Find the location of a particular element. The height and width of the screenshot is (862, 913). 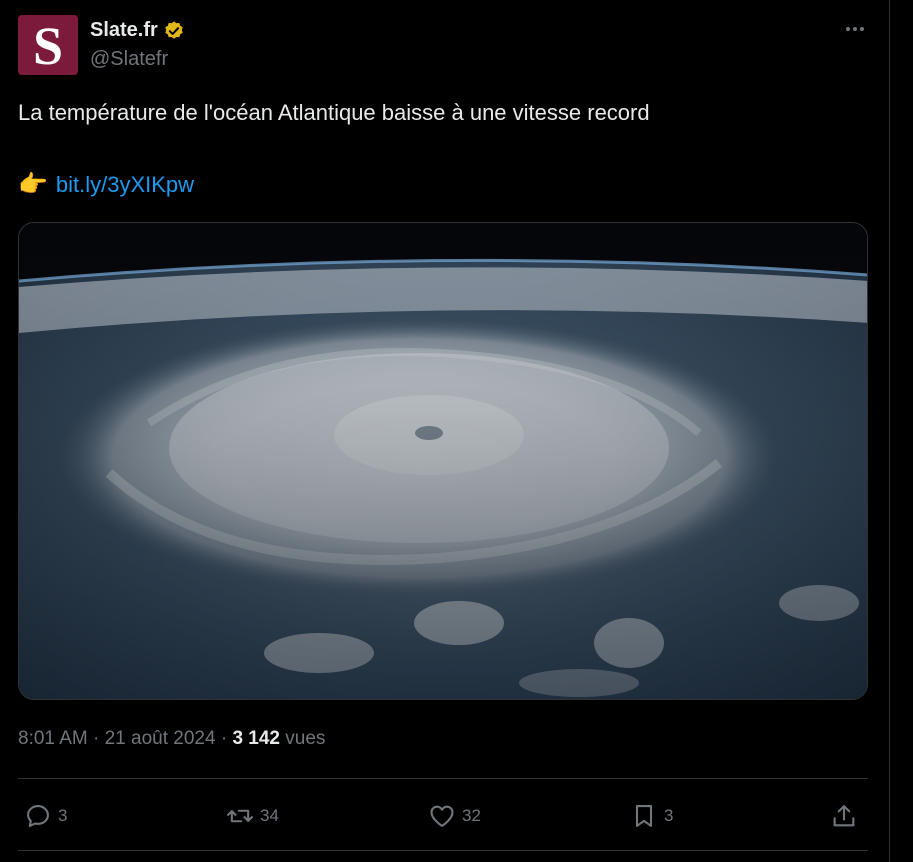

heart-icon is located at coordinates (442, 816).